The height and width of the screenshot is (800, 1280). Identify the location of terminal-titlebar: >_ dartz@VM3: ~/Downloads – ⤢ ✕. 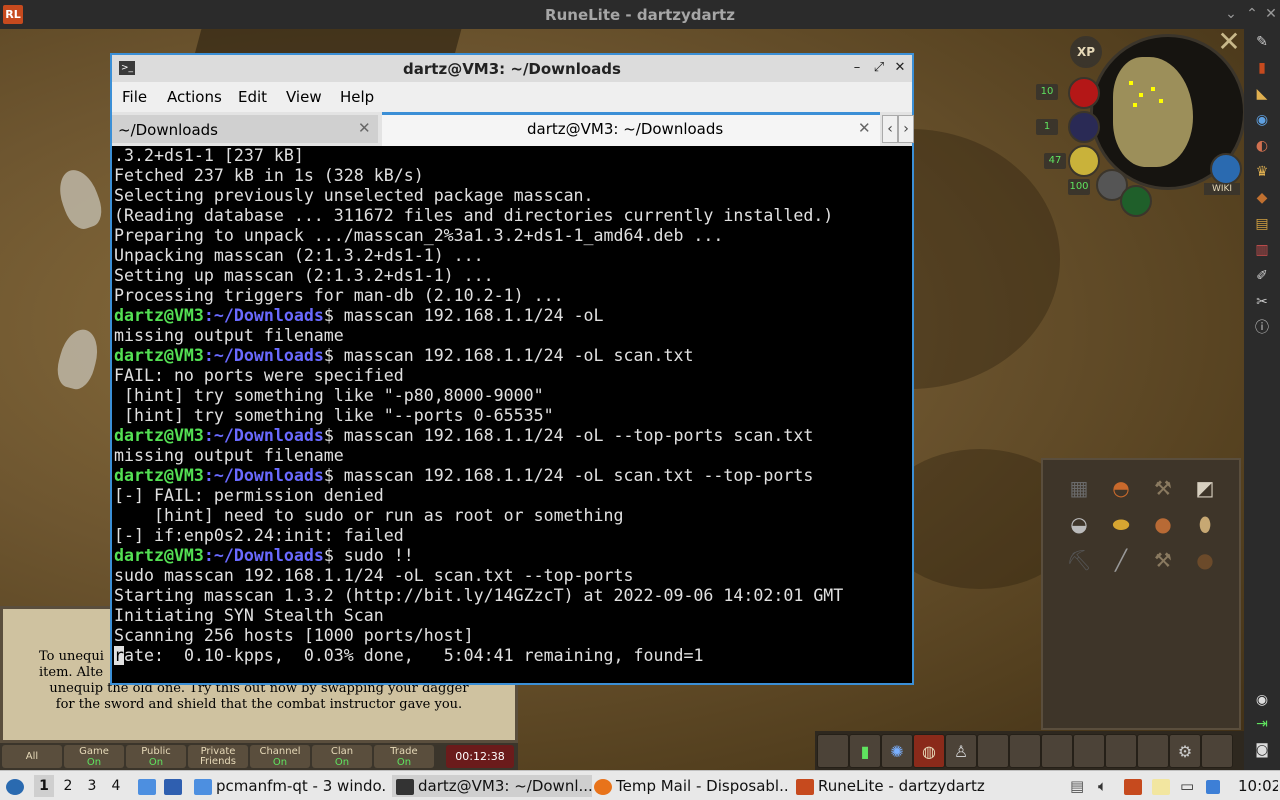
(512, 68).